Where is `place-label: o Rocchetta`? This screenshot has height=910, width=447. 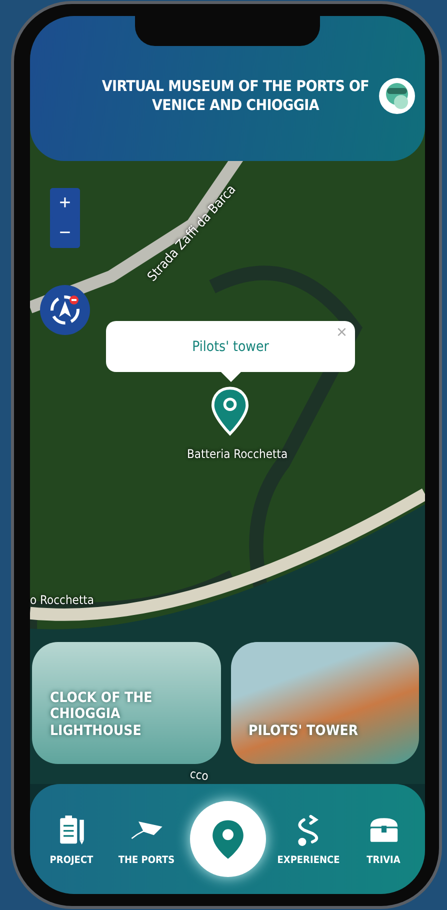 place-label: o Rocchetta is located at coordinates (62, 600).